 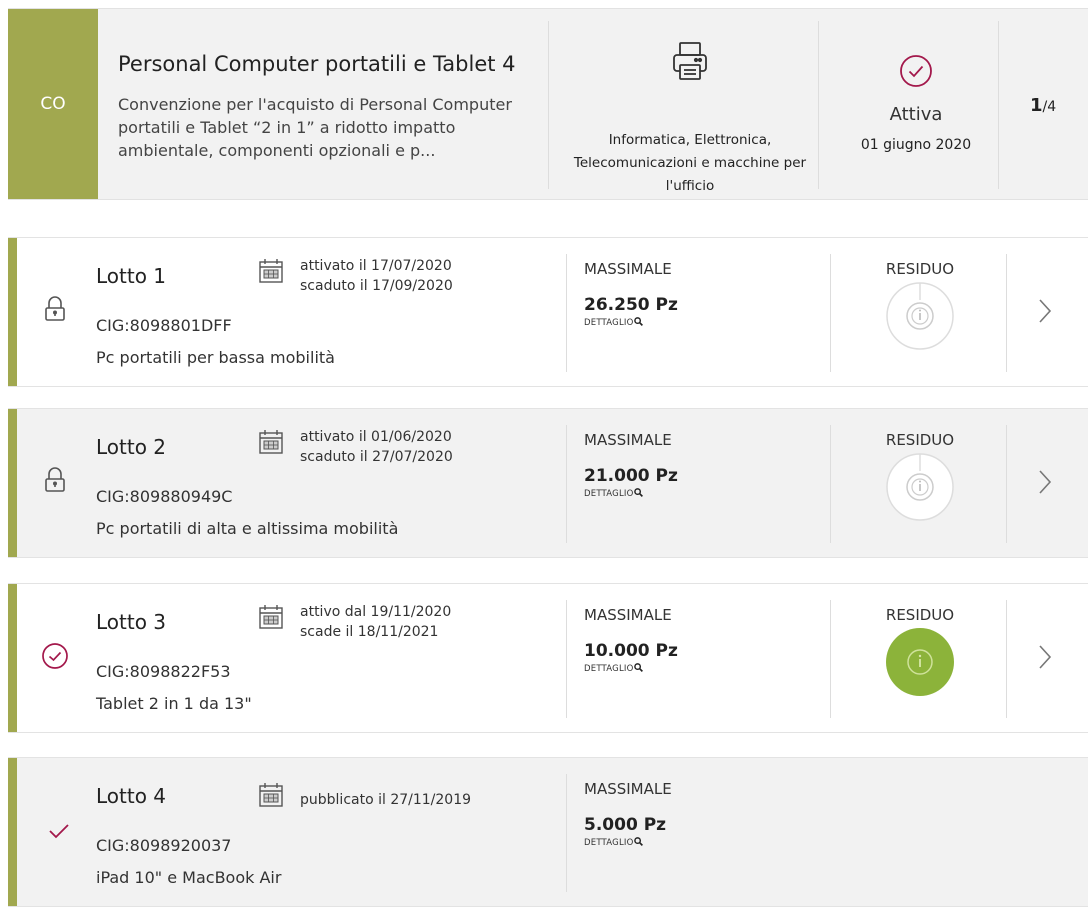 What do you see at coordinates (631, 651) in the screenshot?
I see `massimale-value: 10.000 Pz` at bounding box center [631, 651].